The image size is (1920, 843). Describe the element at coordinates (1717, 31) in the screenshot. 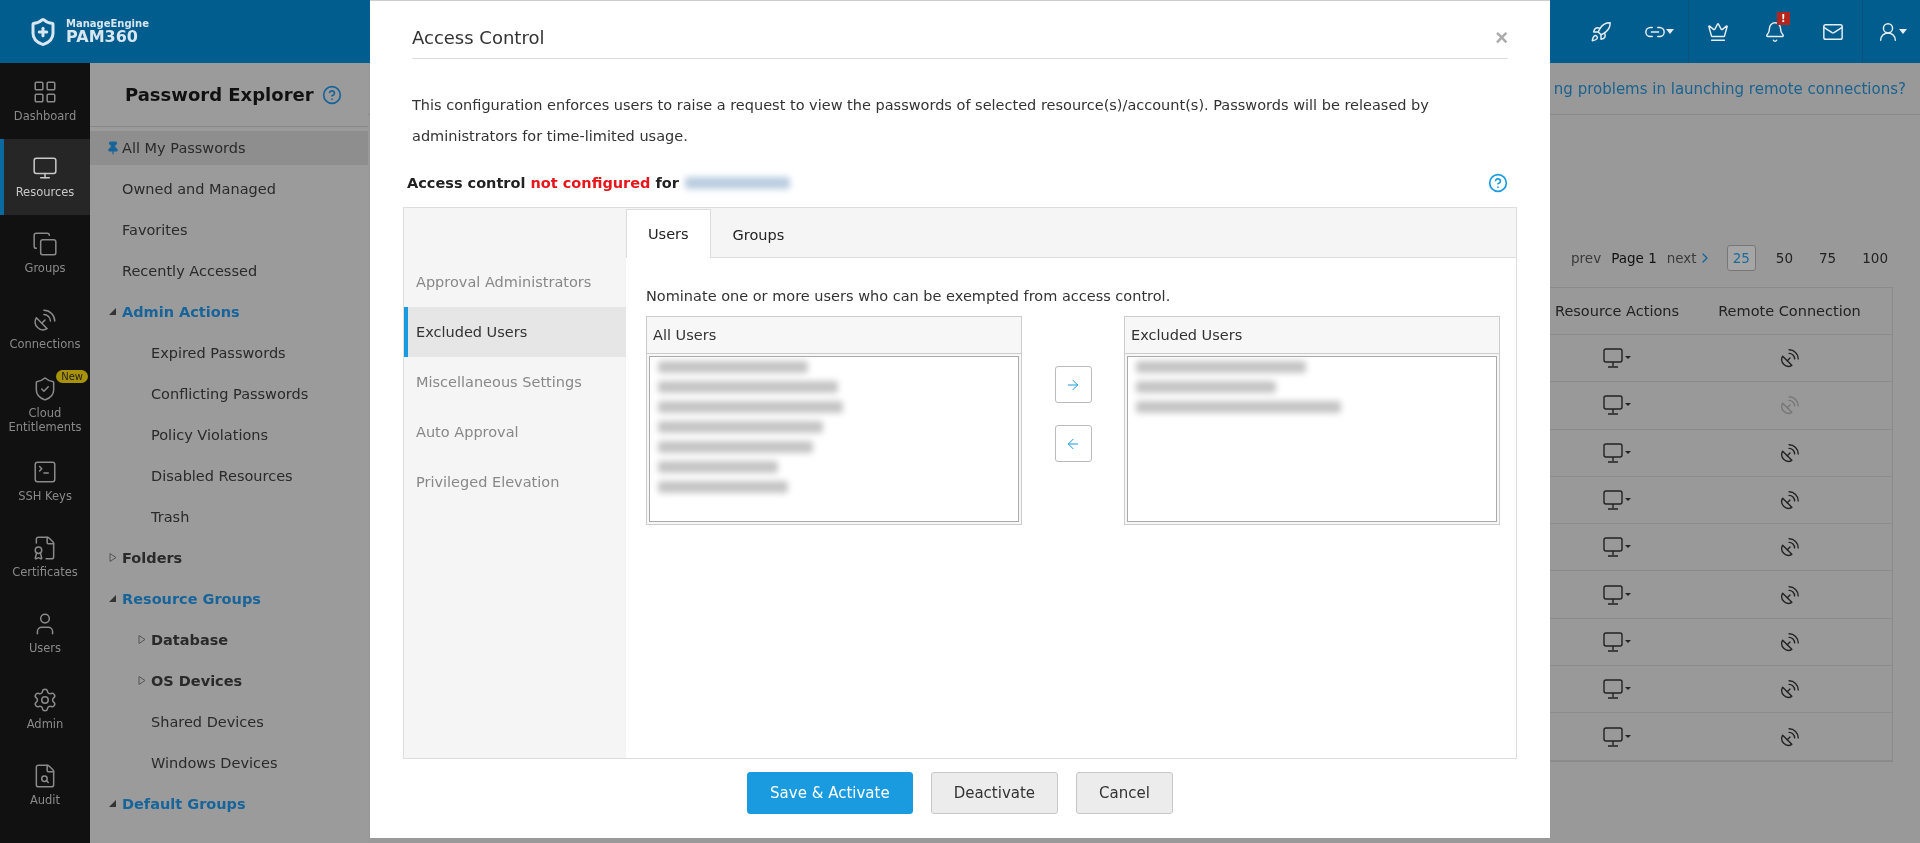

I see `crown-icon` at that location.